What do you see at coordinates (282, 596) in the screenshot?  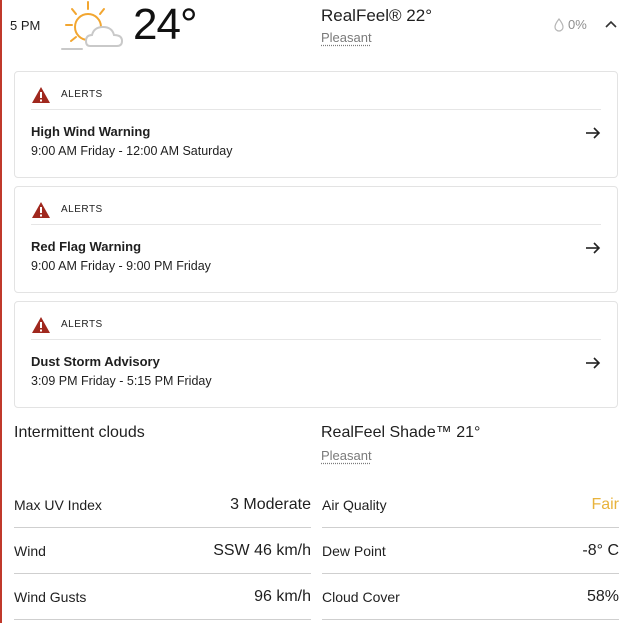 I see `metric-value: 96 km/h` at bounding box center [282, 596].